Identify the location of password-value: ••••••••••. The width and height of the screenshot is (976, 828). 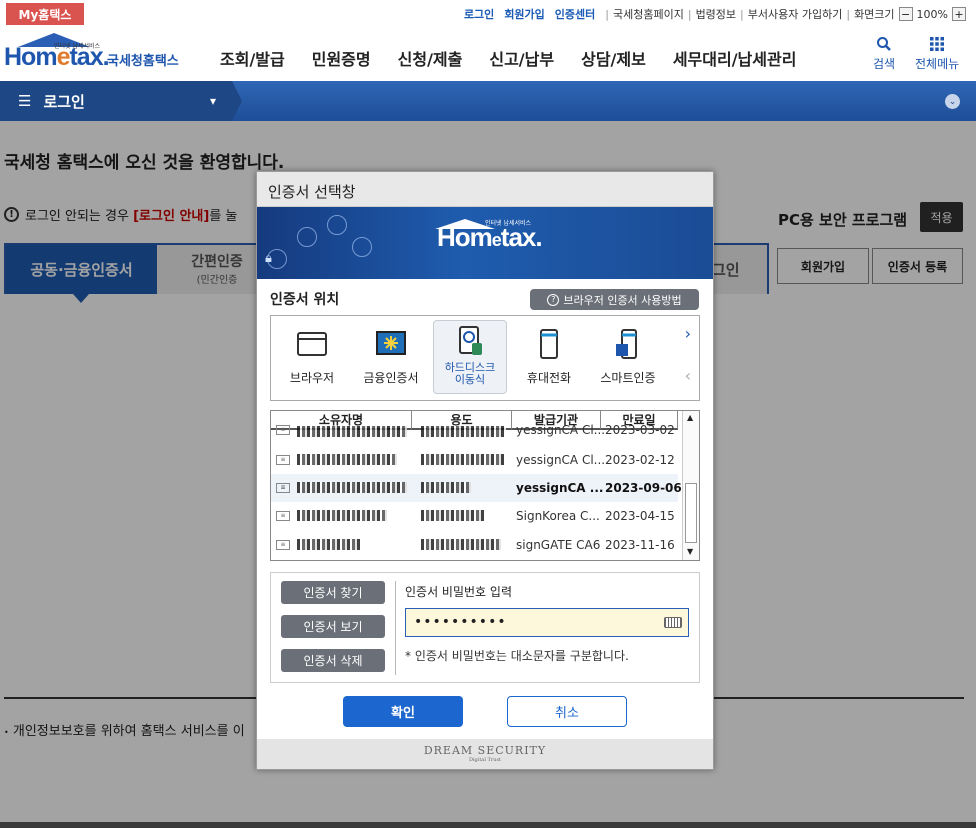
(460, 622).